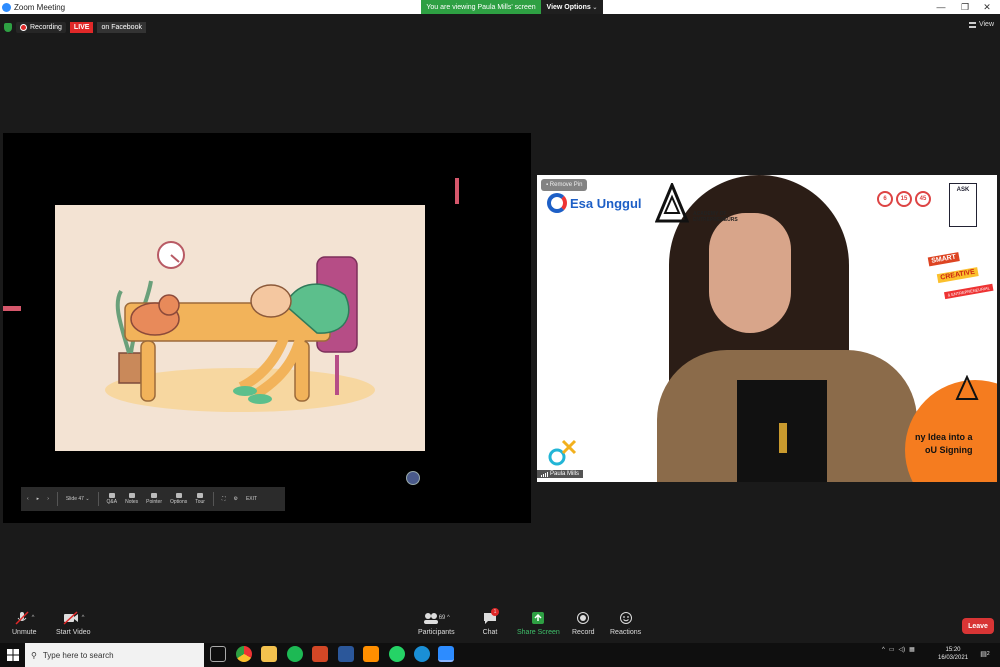 This screenshot has width=1000, height=667. Describe the element at coordinates (442, 618) in the screenshot. I see `participants-count: 69` at that location.